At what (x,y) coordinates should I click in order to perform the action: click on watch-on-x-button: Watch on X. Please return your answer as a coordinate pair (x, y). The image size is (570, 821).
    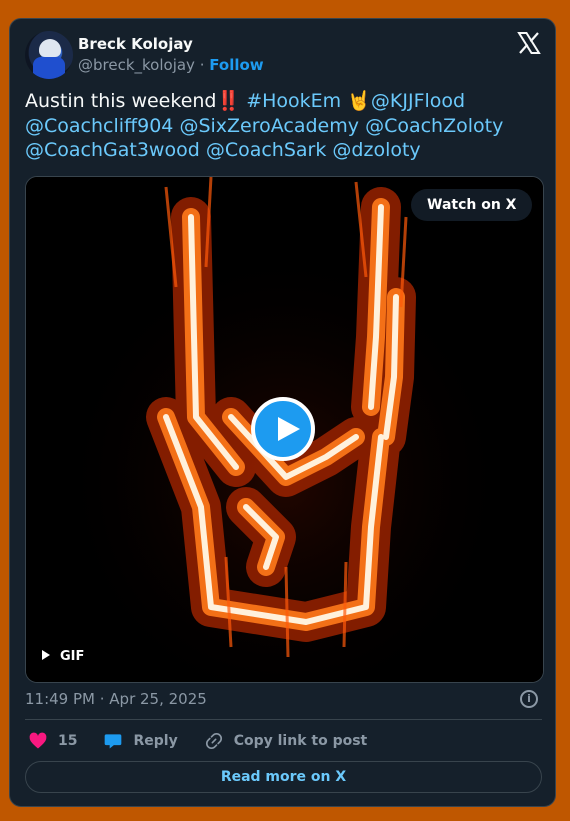
    Looking at the image, I should click on (472, 205).